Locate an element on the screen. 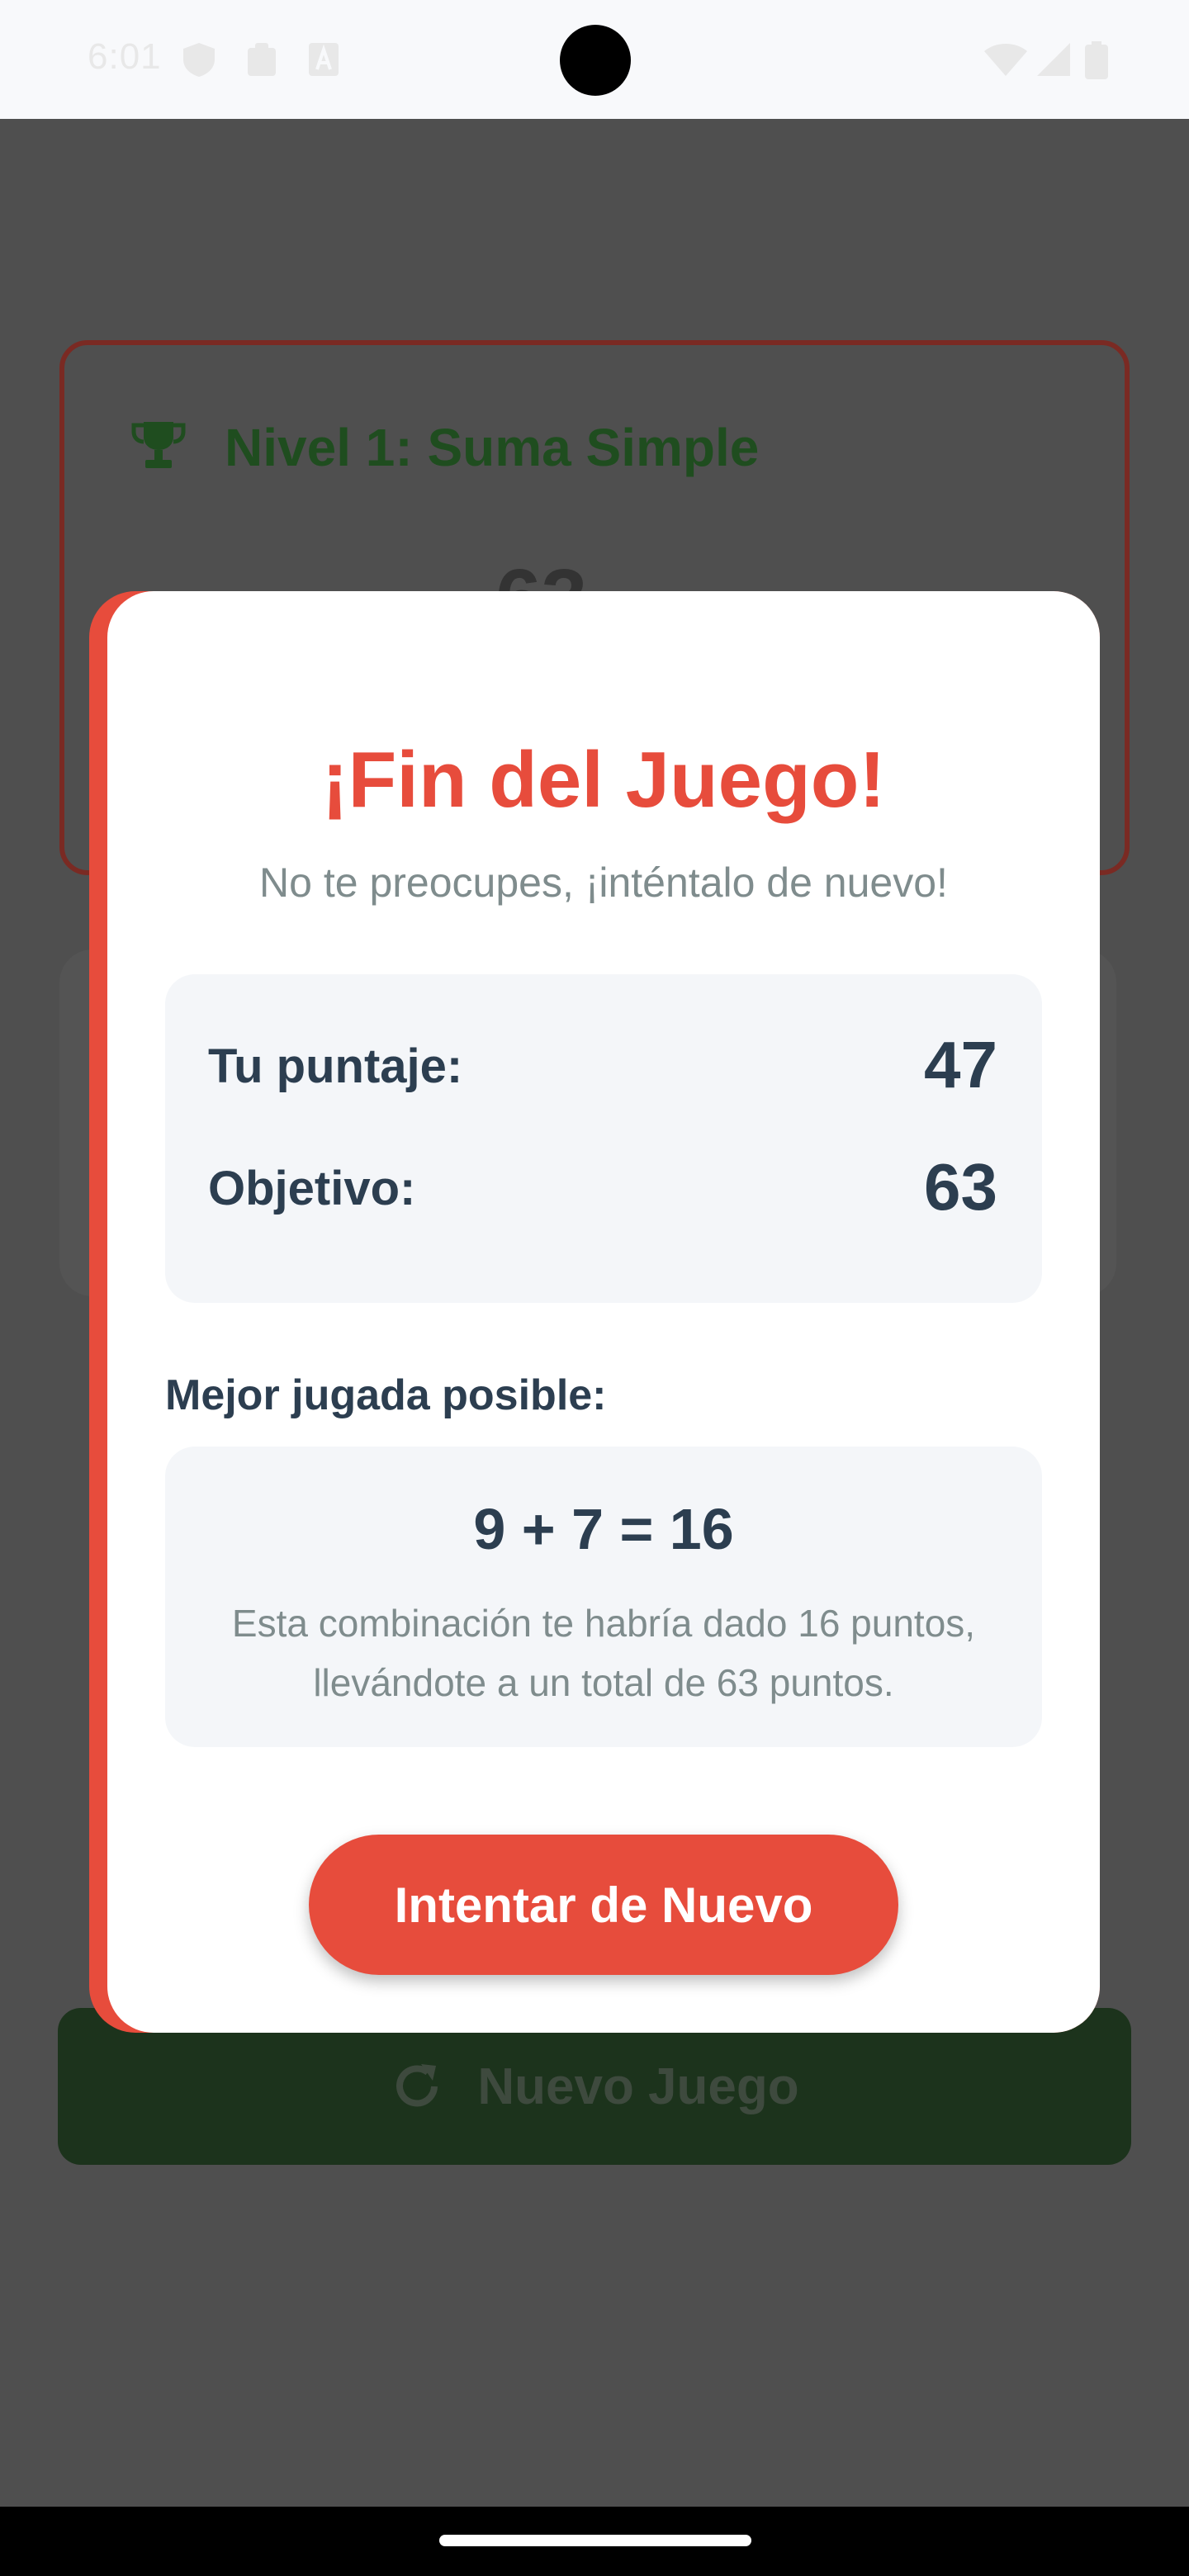  level-title: Nivel 1: Suma Simple is located at coordinates (492, 447).